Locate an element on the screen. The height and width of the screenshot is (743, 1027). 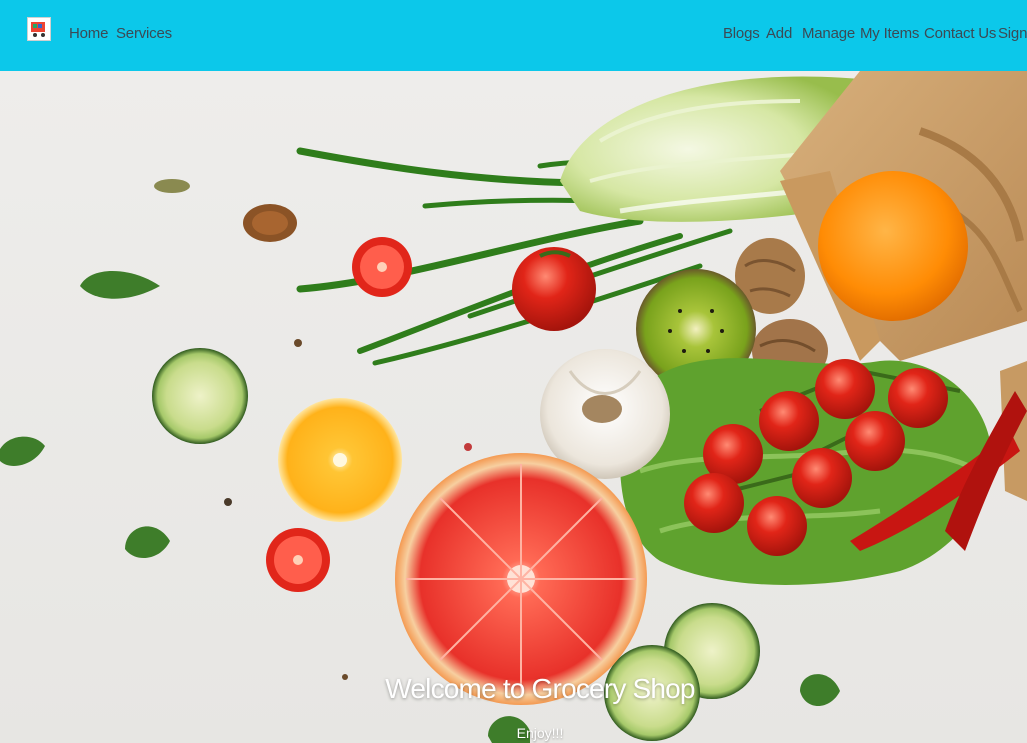
nav-link-manage: Manage is located at coordinates (828, 33).